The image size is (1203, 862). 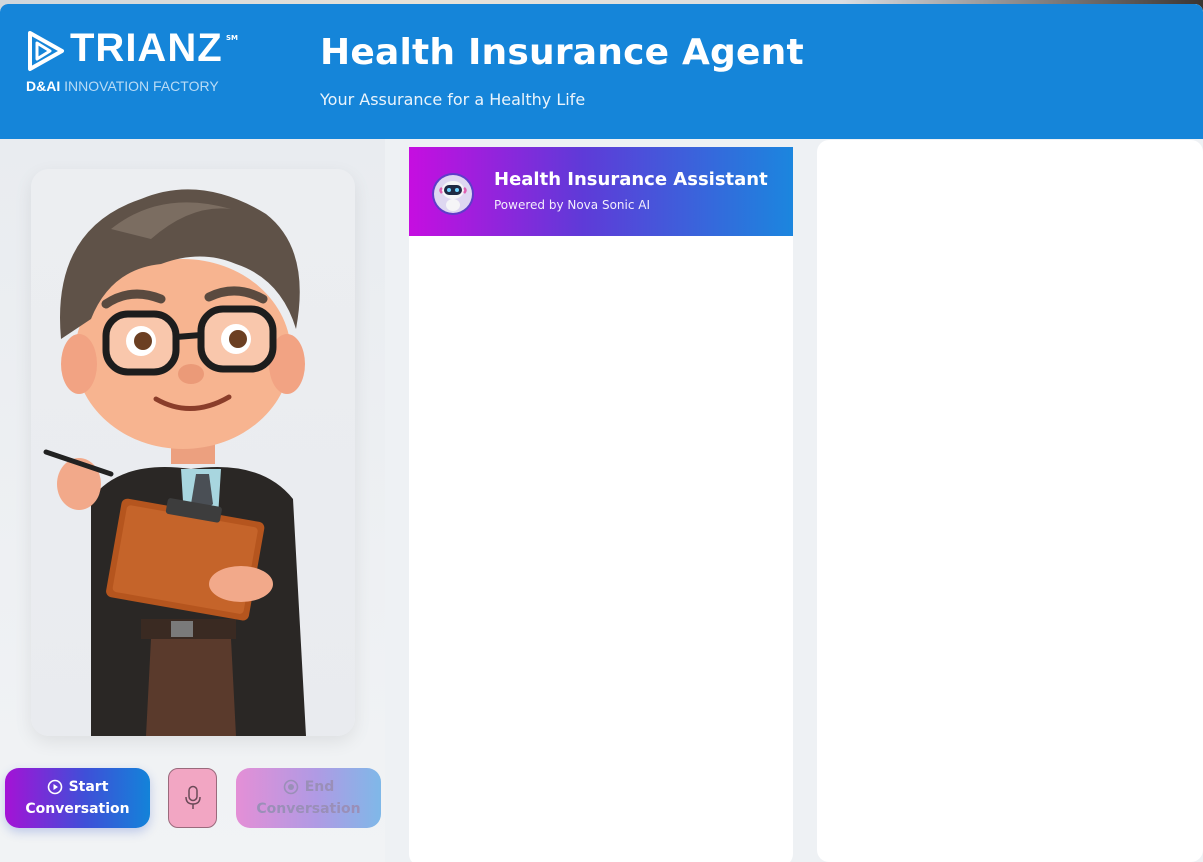 I want to click on start-conversation-button: Start Conversation, so click(x=77, y=798).